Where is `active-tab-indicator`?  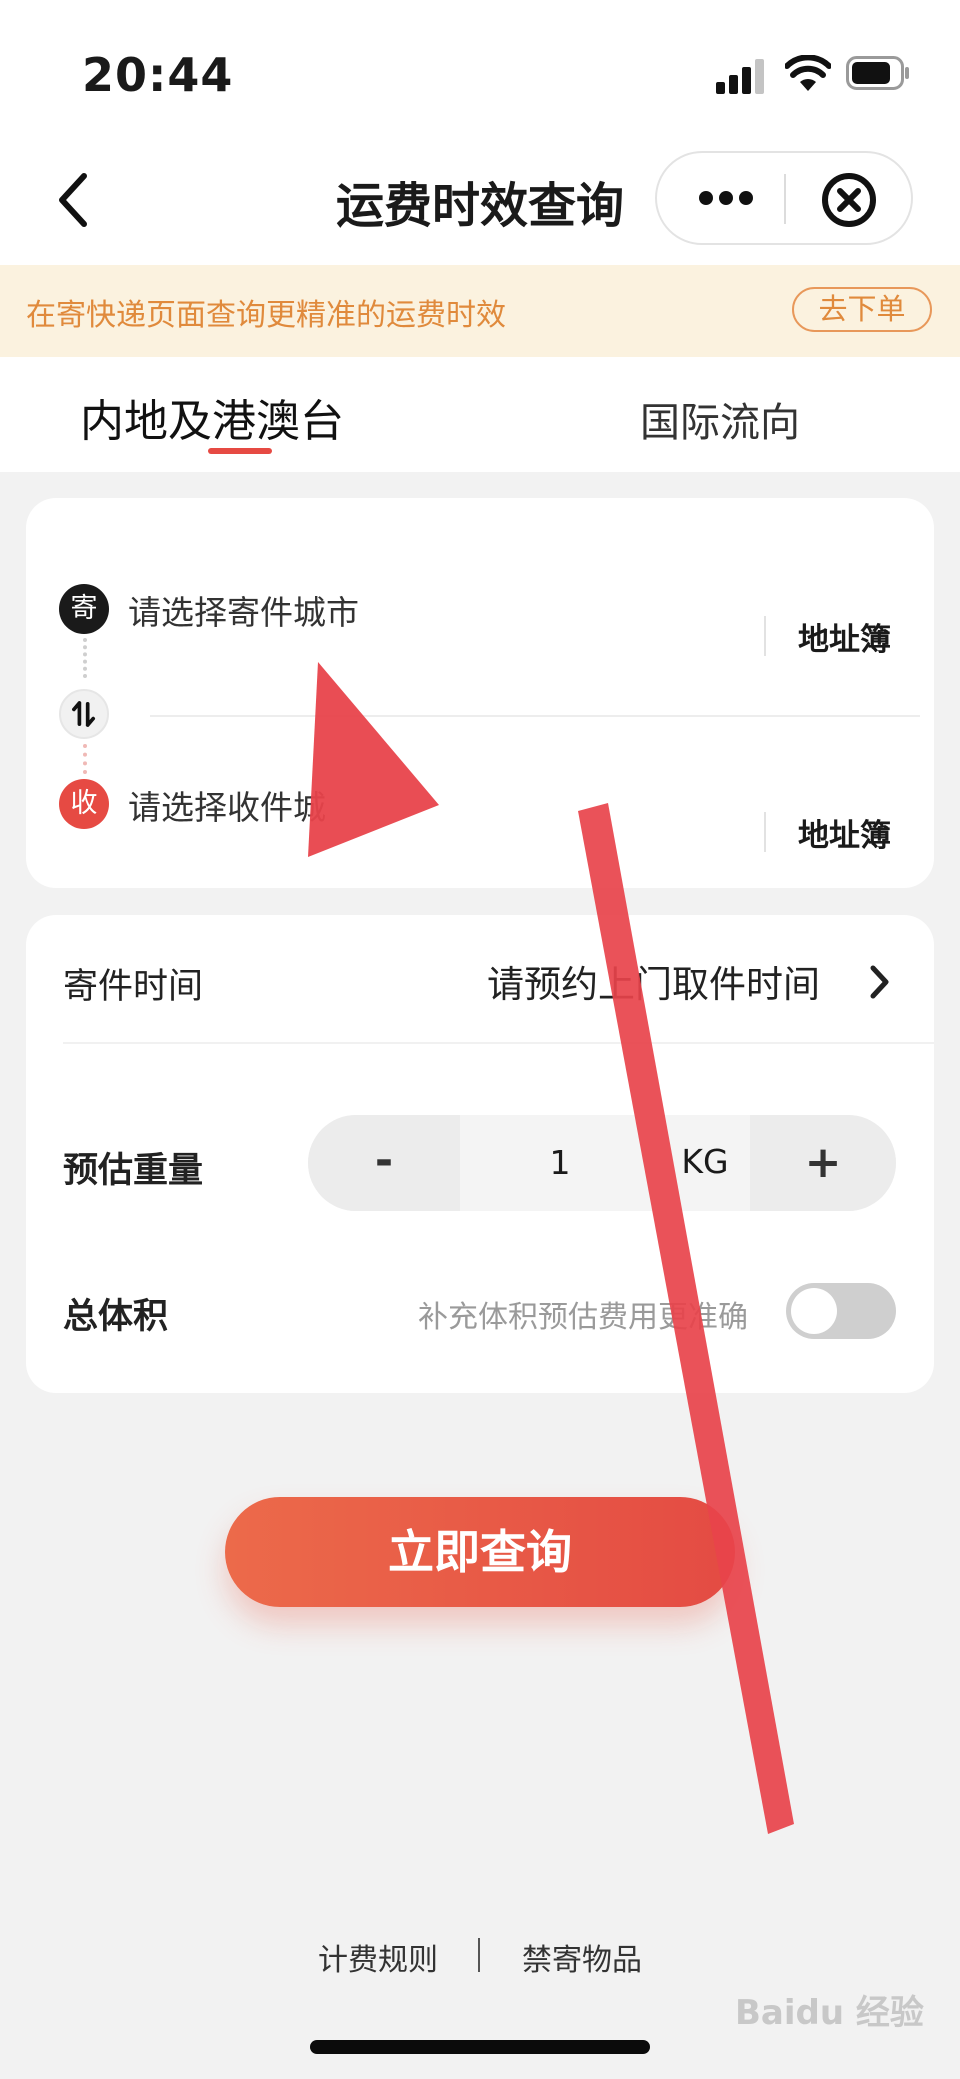 active-tab-indicator is located at coordinates (240, 451).